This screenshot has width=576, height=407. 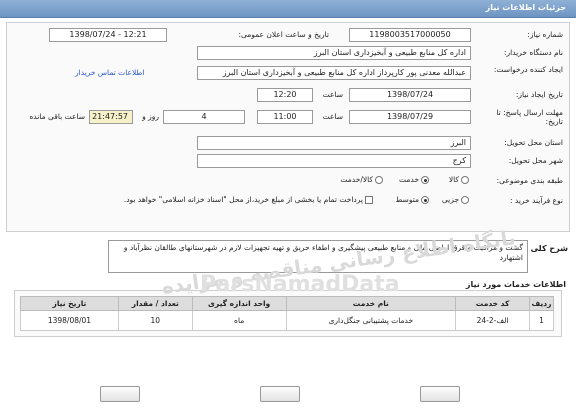 What do you see at coordinates (155, 320) in the screenshot?
I see `cell-qty: 10` at bounding box center [155, 320].